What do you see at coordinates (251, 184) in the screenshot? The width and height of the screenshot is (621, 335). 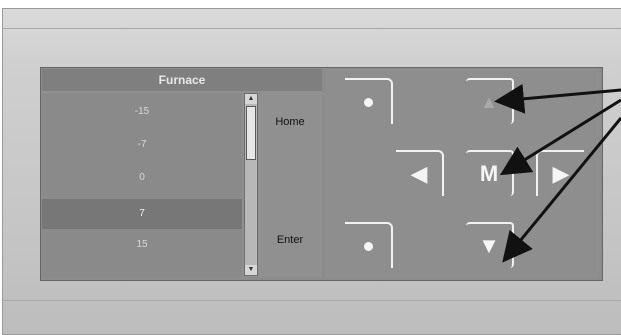 I see `scrollbar: ▲ ▼` at bounding box center [251, 184].